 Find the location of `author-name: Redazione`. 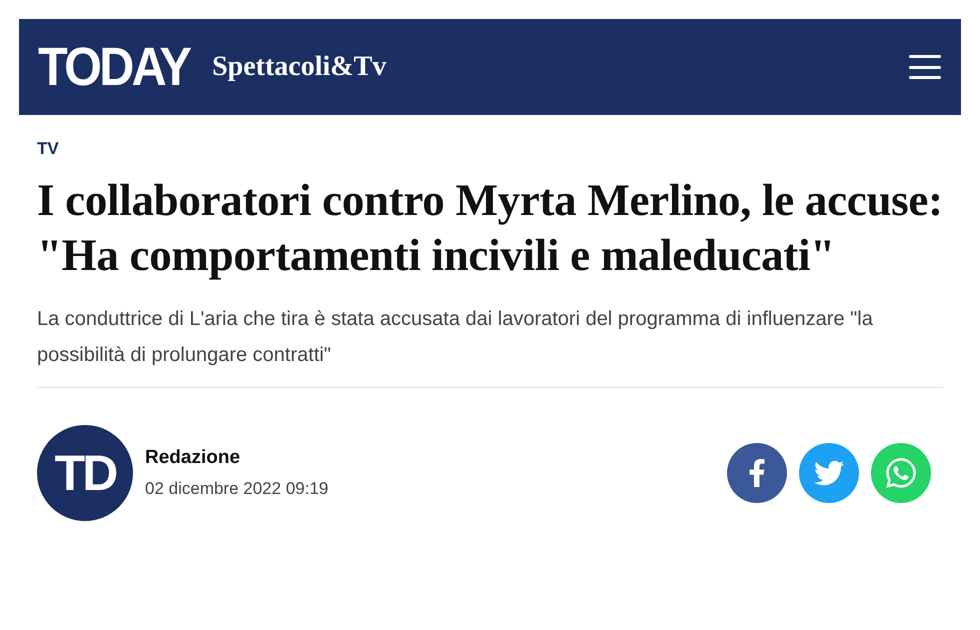

author-name: Redazione is located at coordinates (193, 458).